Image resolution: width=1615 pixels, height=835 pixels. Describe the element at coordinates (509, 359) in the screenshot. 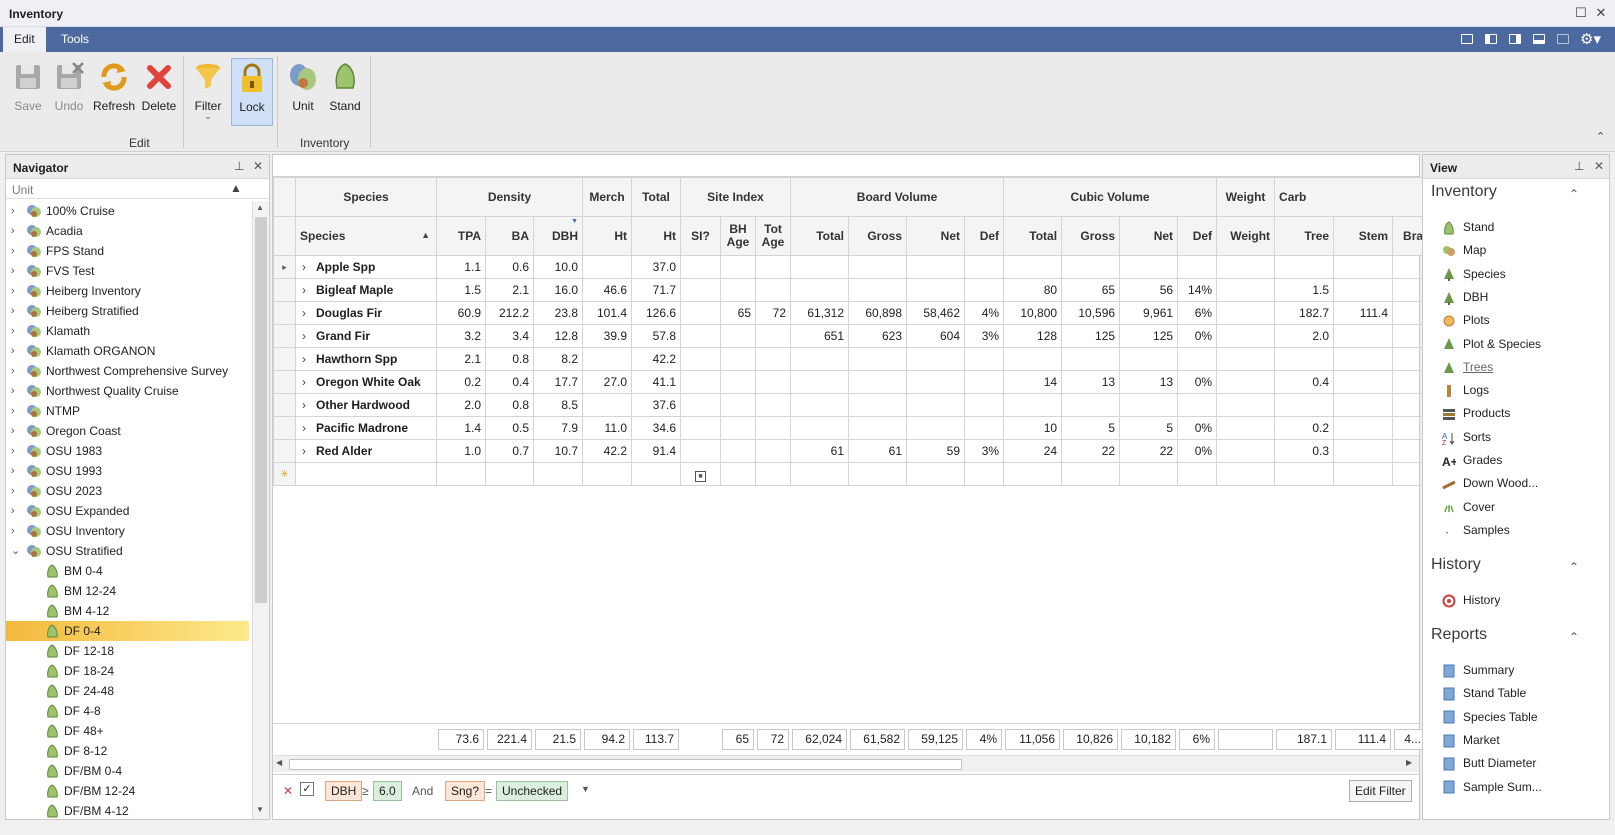

I see `grid-cell: 0.8` at that location.